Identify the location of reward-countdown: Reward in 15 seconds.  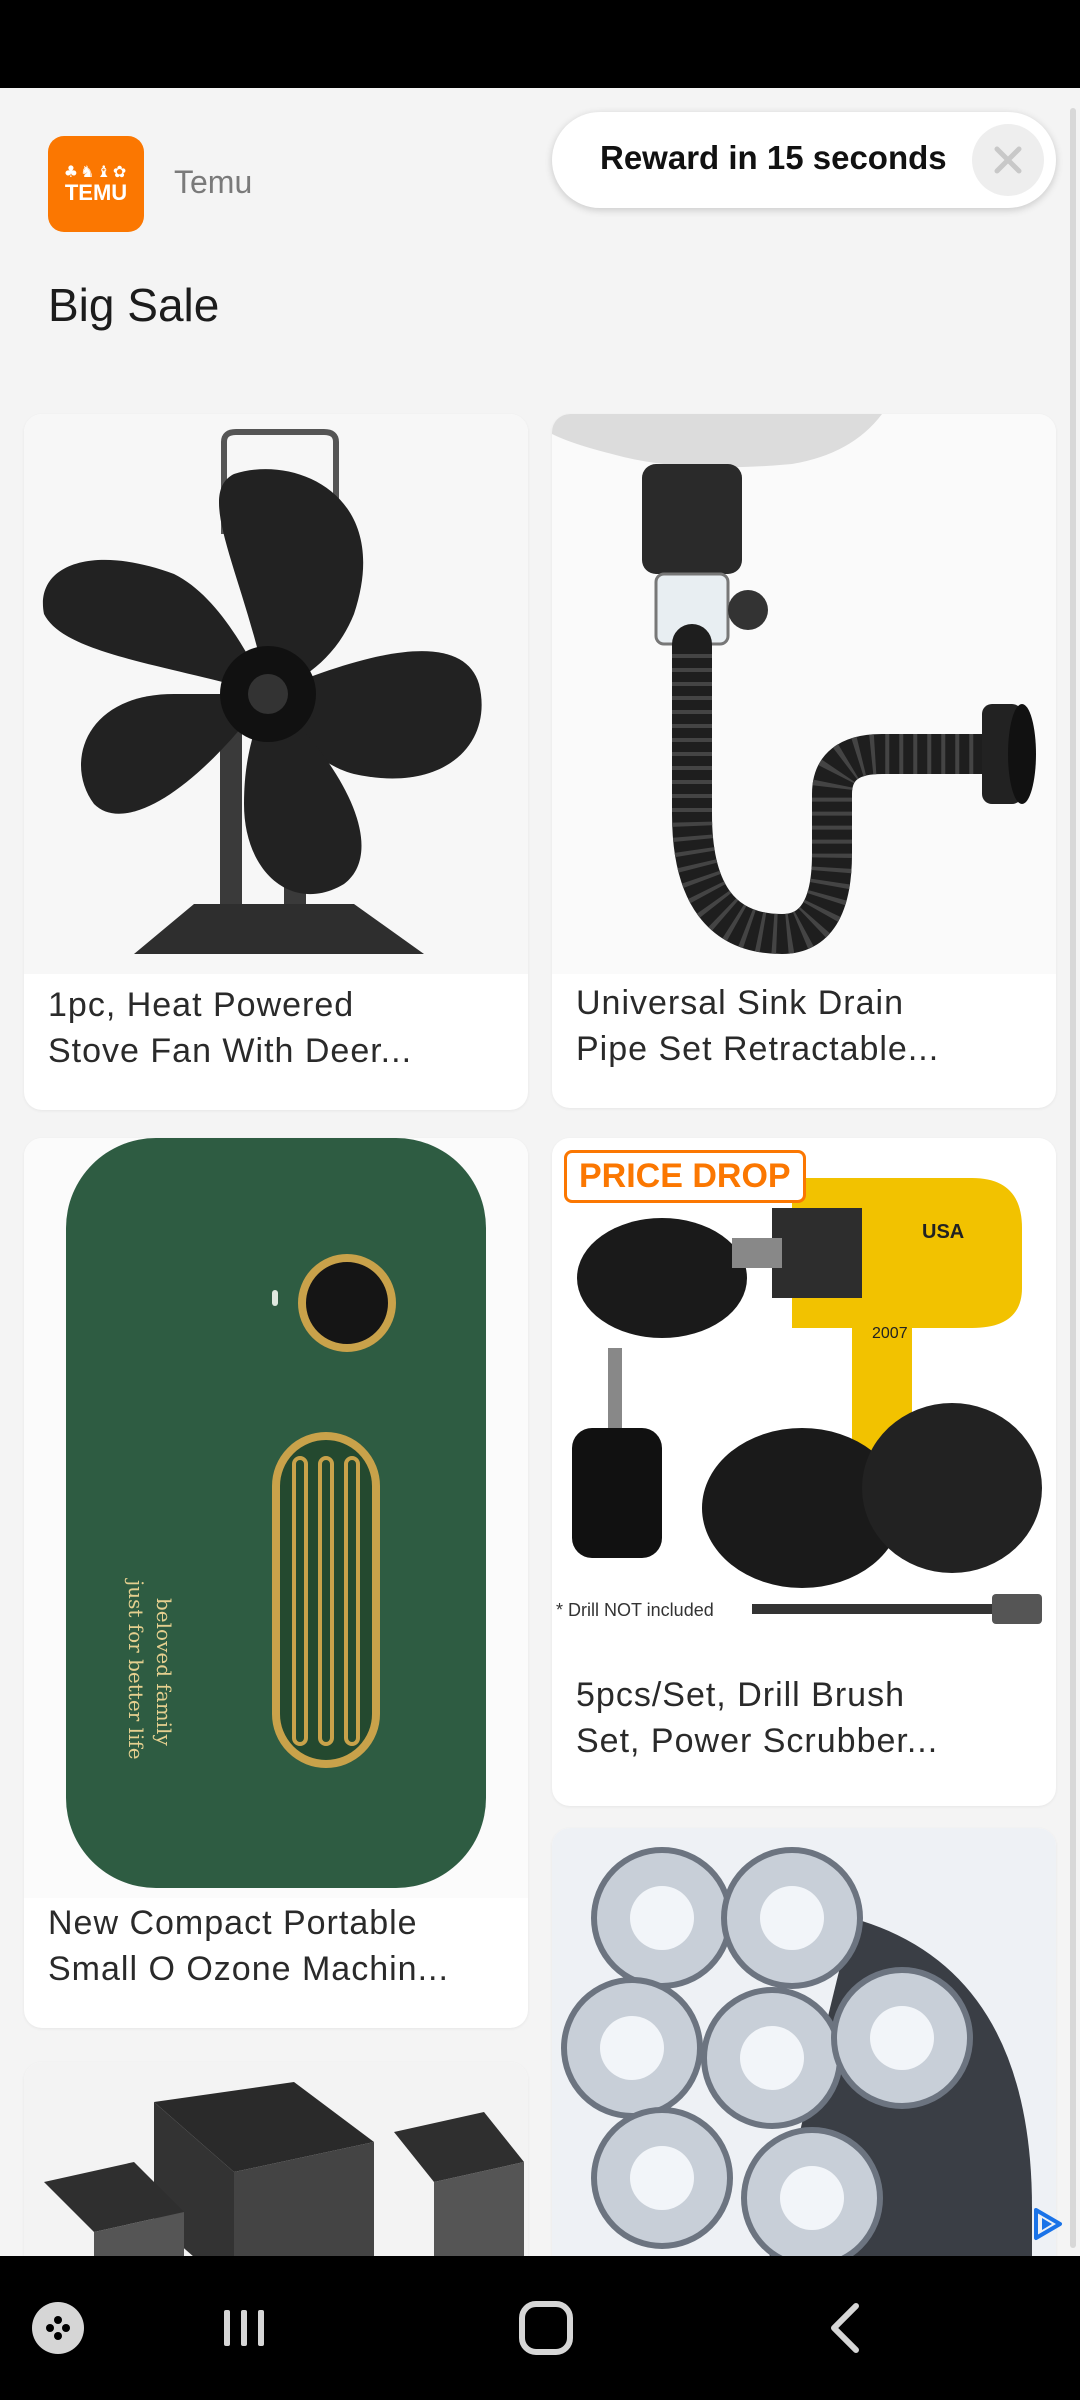
(804, 160).